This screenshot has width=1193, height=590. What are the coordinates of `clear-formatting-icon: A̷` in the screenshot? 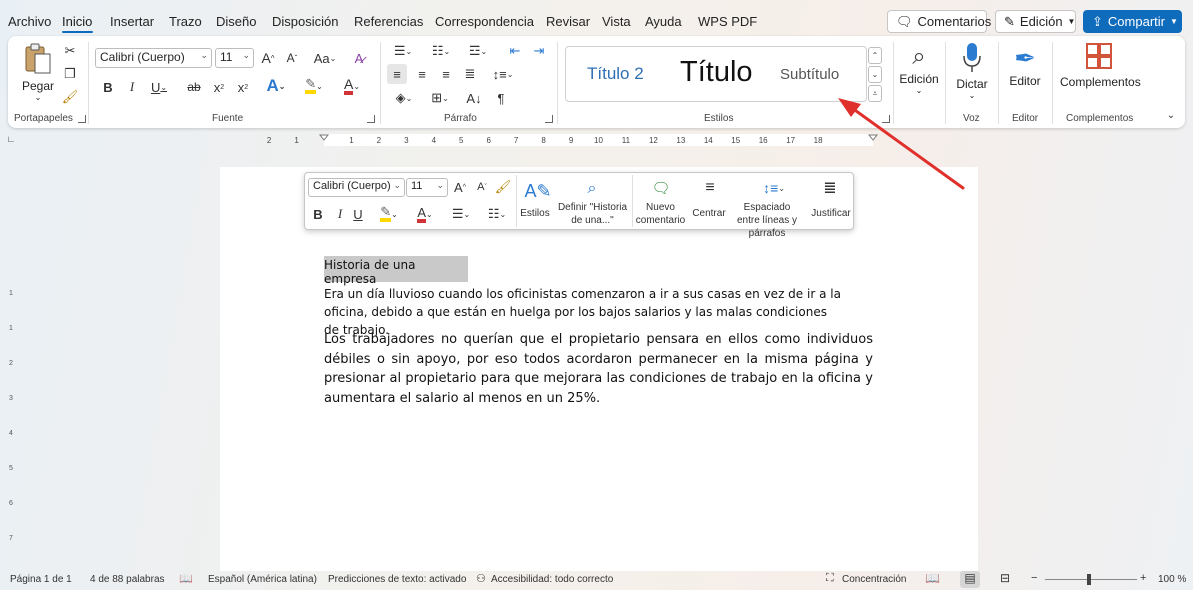 It's located at (359, 58).